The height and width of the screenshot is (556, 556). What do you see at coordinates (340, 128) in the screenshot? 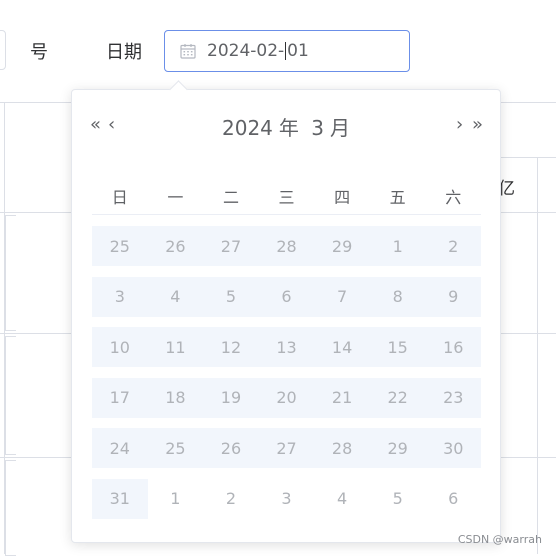
I see `picker-month-suffix: 月` at bounding box center [340, 128].